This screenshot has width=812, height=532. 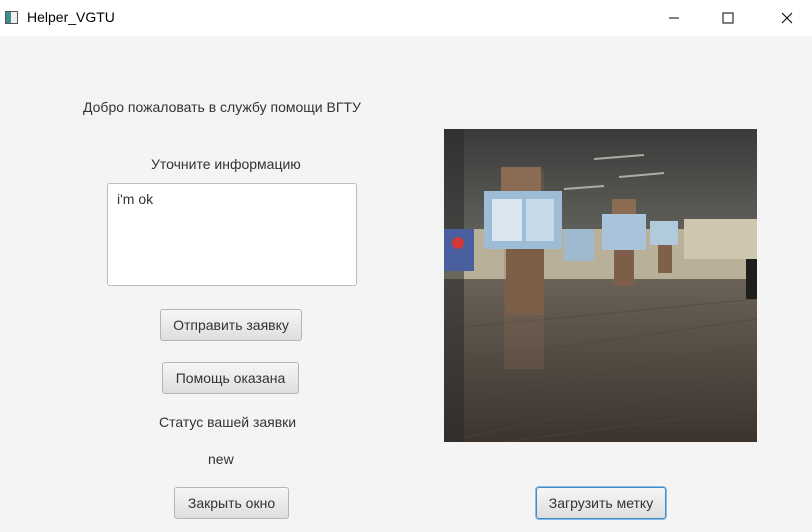 I want to click on maximize-button, so click(x=728, y=18).